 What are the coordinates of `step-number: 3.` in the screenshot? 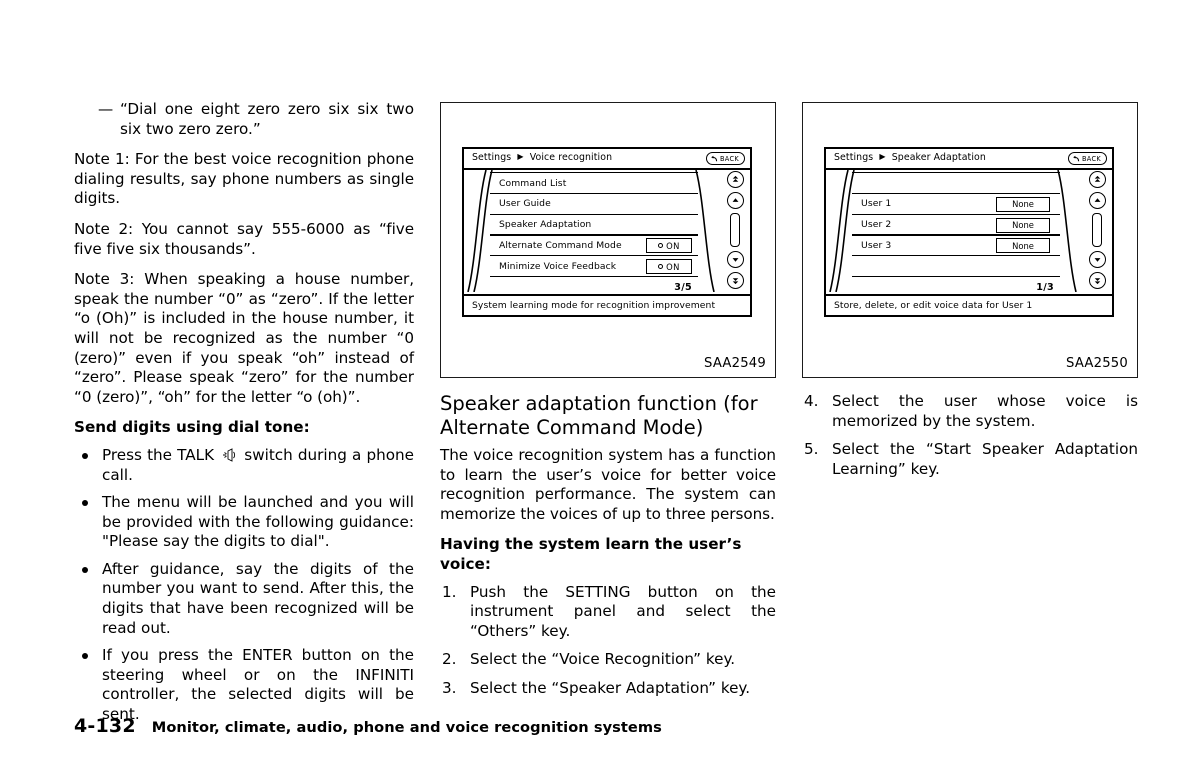 It's located at (449, 687).